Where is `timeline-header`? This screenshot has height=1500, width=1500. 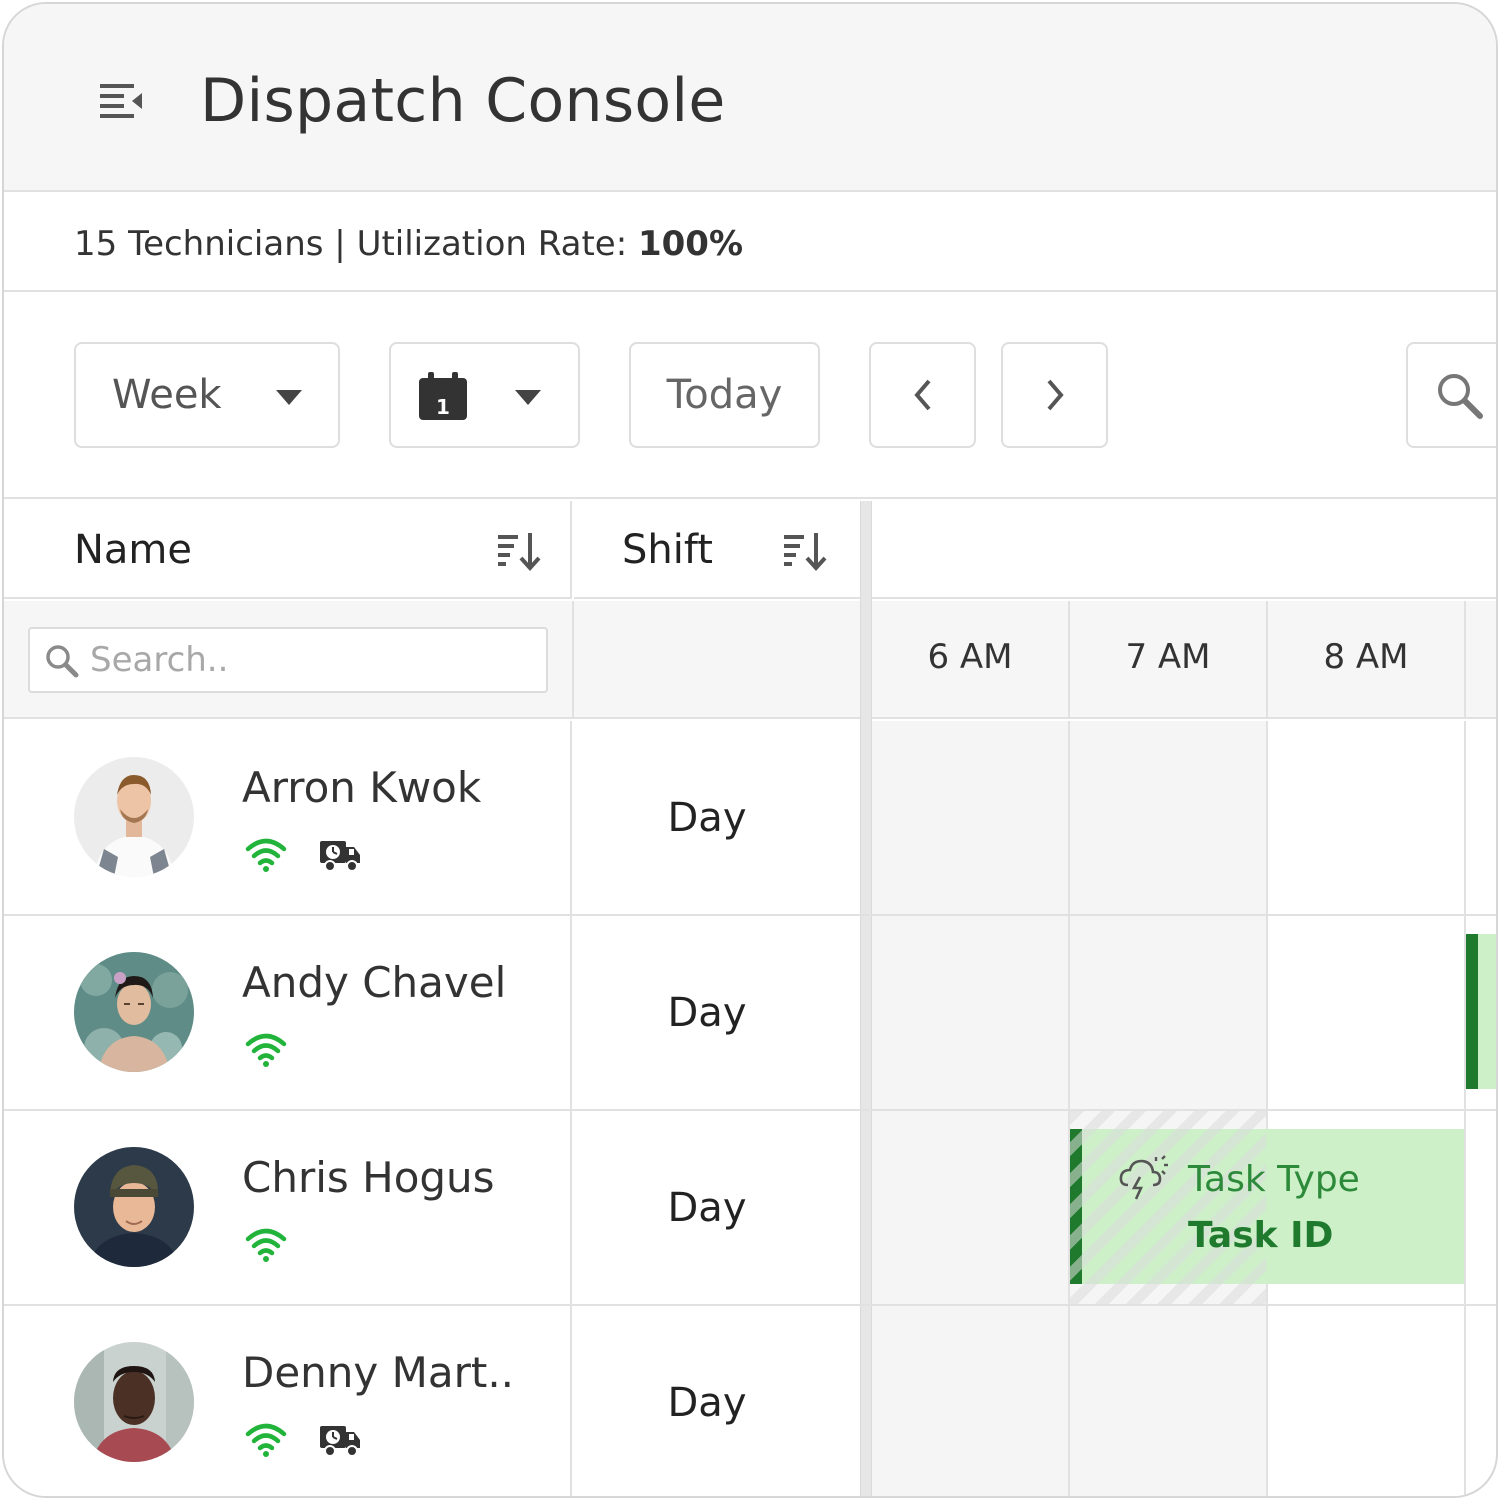
timeline-header is located at coordinates (1184, 550).